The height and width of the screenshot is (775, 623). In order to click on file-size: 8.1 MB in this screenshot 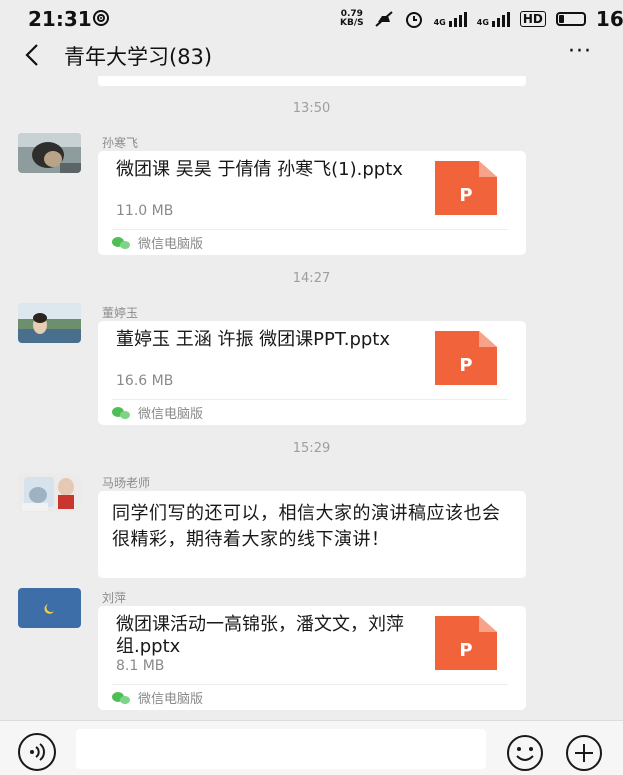, I will do `click(140, 666)`.